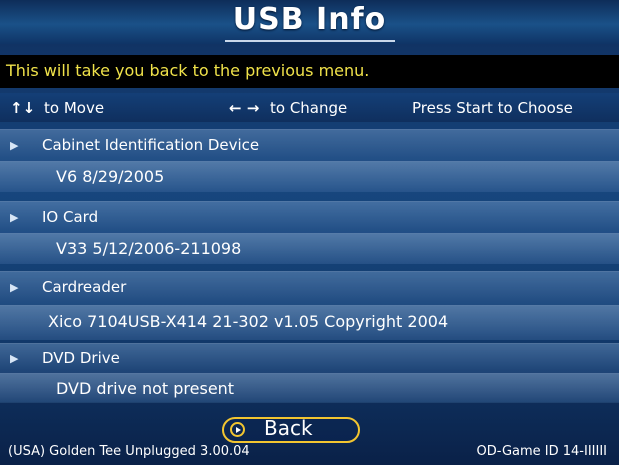 This screenshot has width=619, height=465. I want to click on back-button-label: Back, so click(288, 428).